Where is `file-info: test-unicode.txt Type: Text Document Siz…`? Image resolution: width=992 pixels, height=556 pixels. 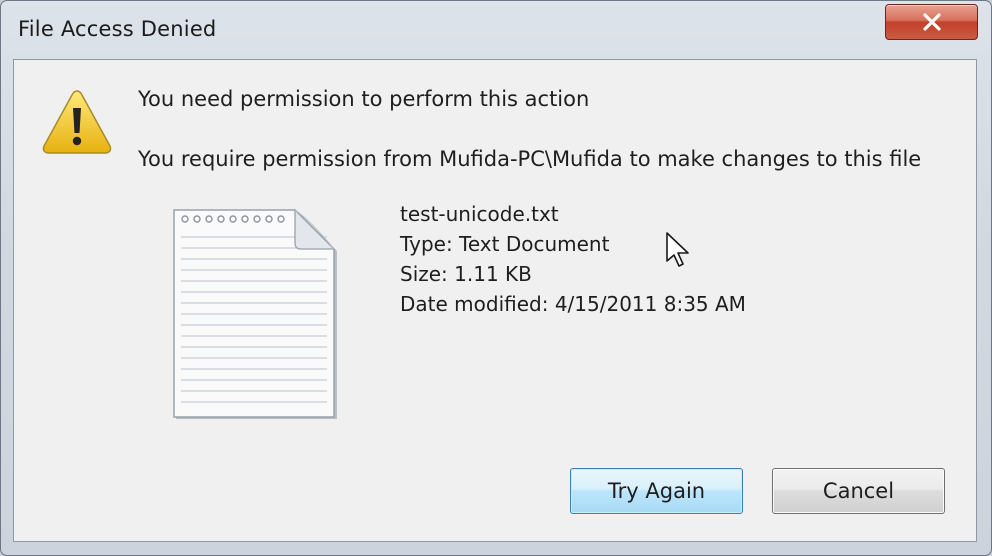
file-info: test-unicode.txt Type: Text Document Siz… is located at coordinates (573, 259).